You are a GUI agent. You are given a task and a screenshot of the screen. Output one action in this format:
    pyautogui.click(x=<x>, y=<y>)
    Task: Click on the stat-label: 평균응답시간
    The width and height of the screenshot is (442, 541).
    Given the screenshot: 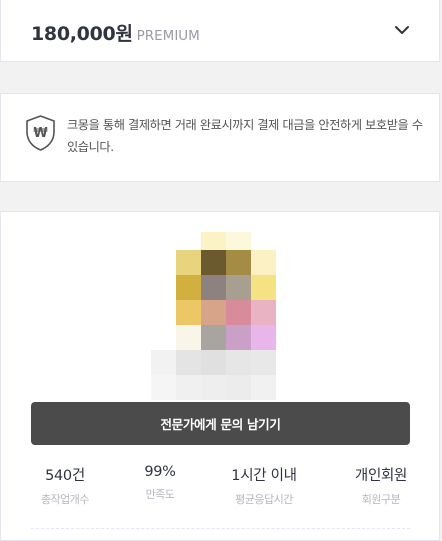 What is the action you would take?
    pyautogui.click(x=264, y=499)
    